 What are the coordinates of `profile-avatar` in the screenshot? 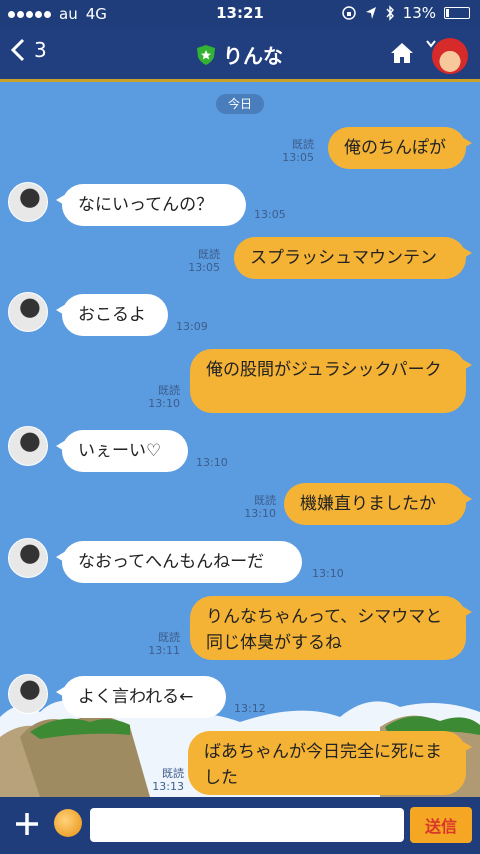 It's located at (450, 56).